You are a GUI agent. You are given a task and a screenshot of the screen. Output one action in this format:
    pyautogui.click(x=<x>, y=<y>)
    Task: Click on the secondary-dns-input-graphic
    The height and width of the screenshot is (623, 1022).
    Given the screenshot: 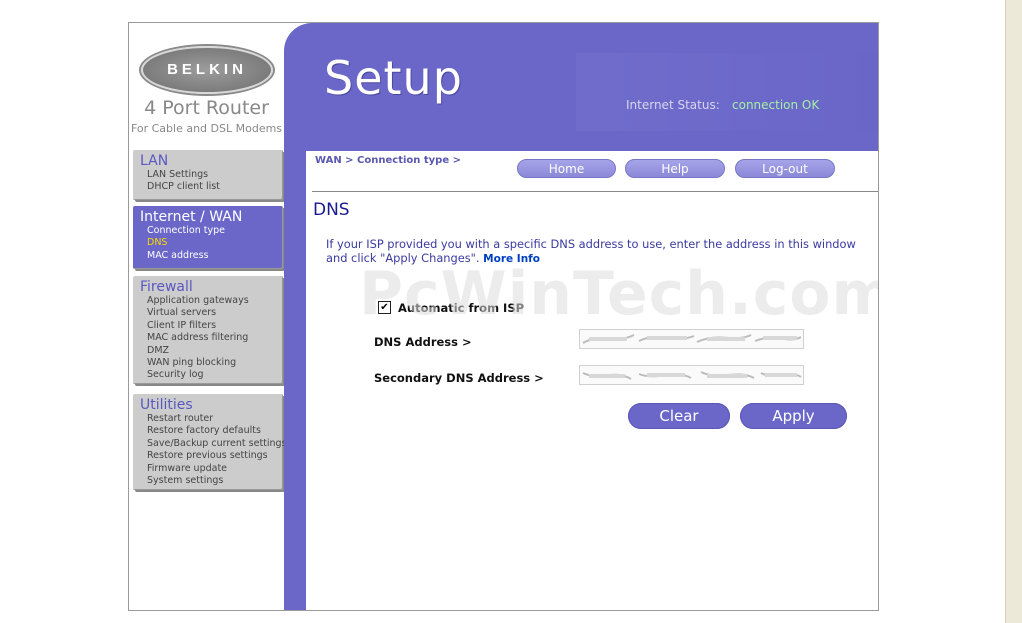 What is the action you would take?
    pyautogui.click(x=691, y=375)
    